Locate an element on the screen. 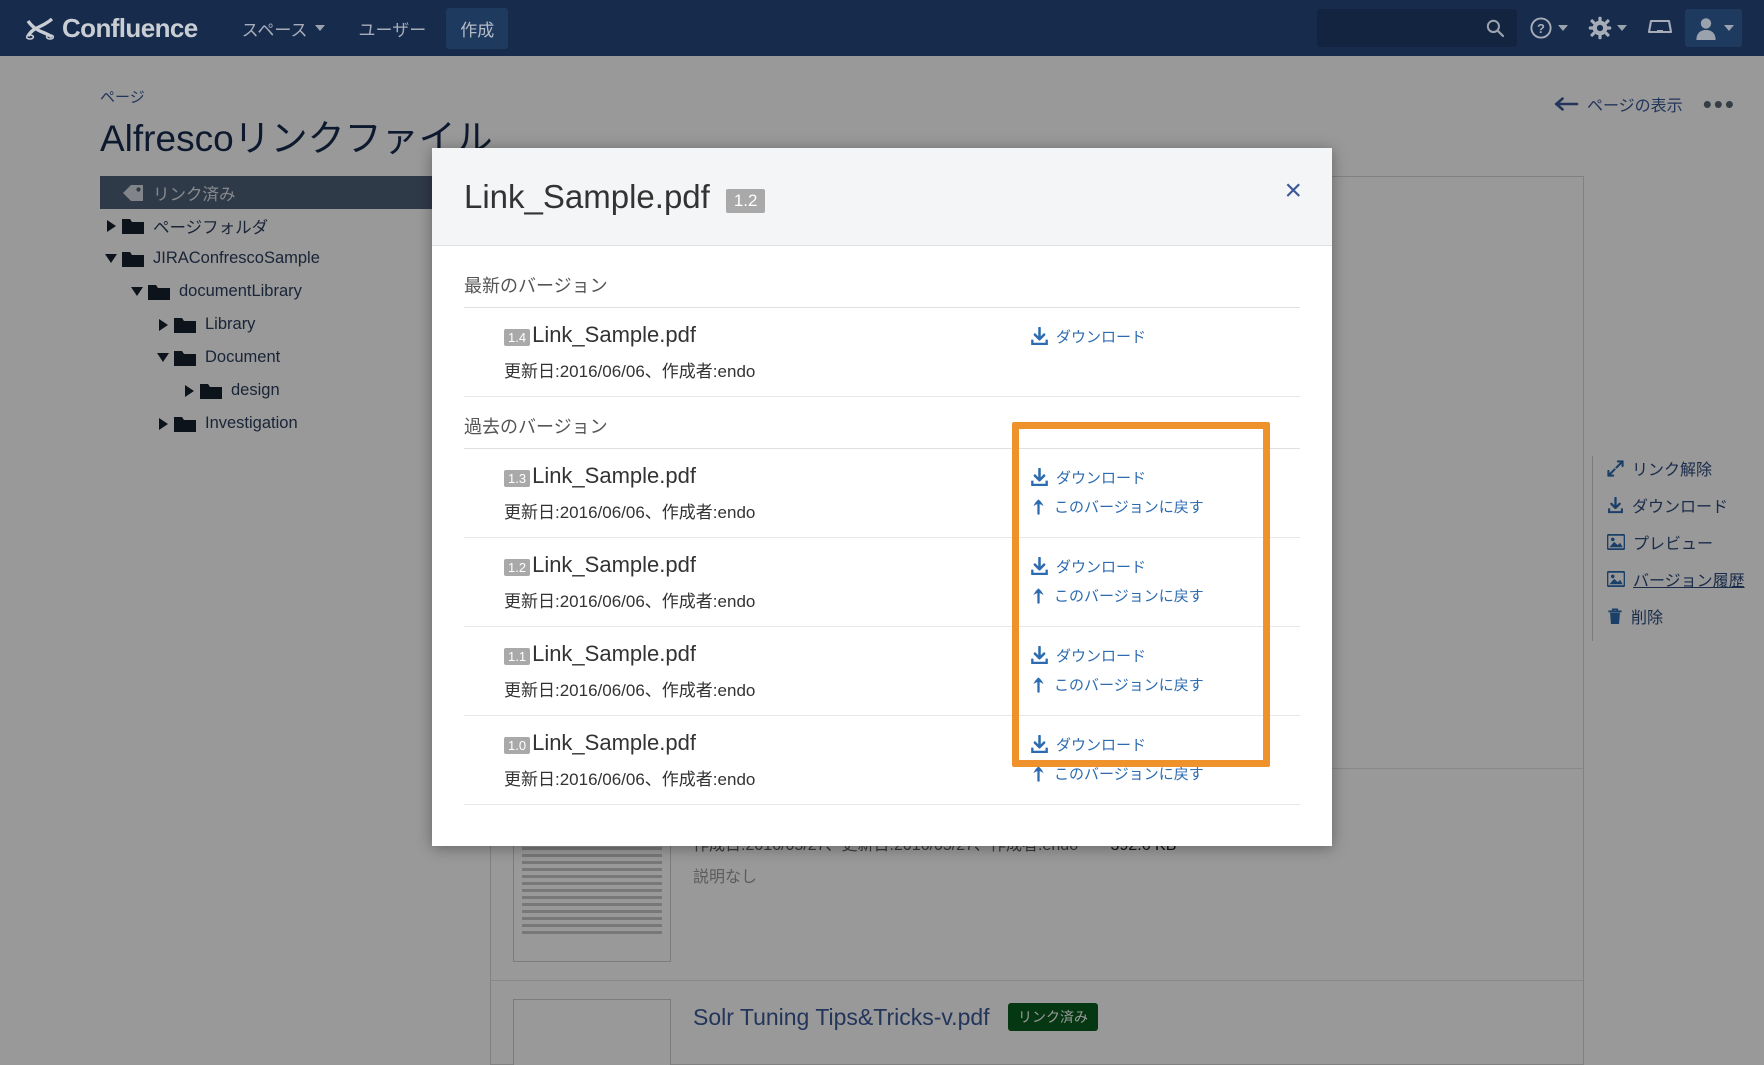  past-versions-section-title: 過去のバージョン is located at coordinates (536, 427).